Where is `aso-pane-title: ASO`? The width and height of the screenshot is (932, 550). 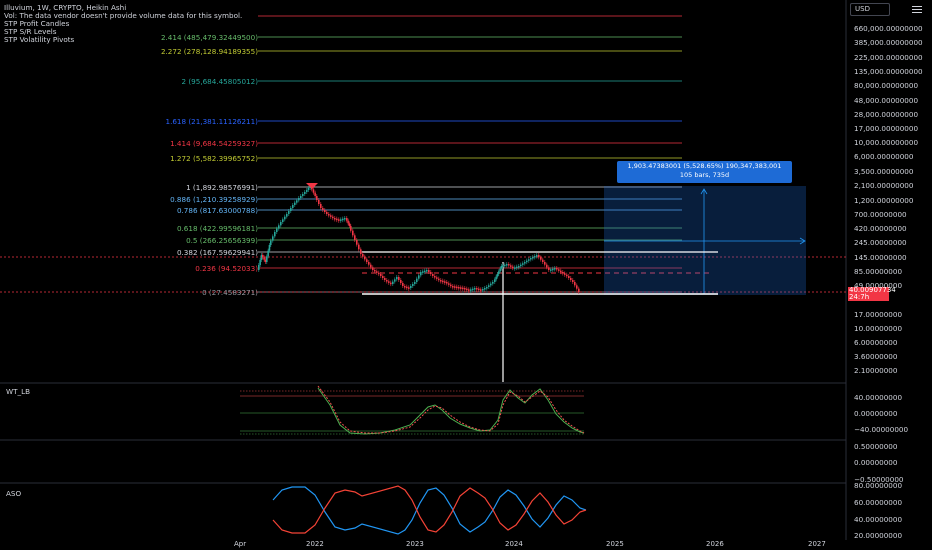 aso-pane-title: ASO is located at coordinates (13, 493).